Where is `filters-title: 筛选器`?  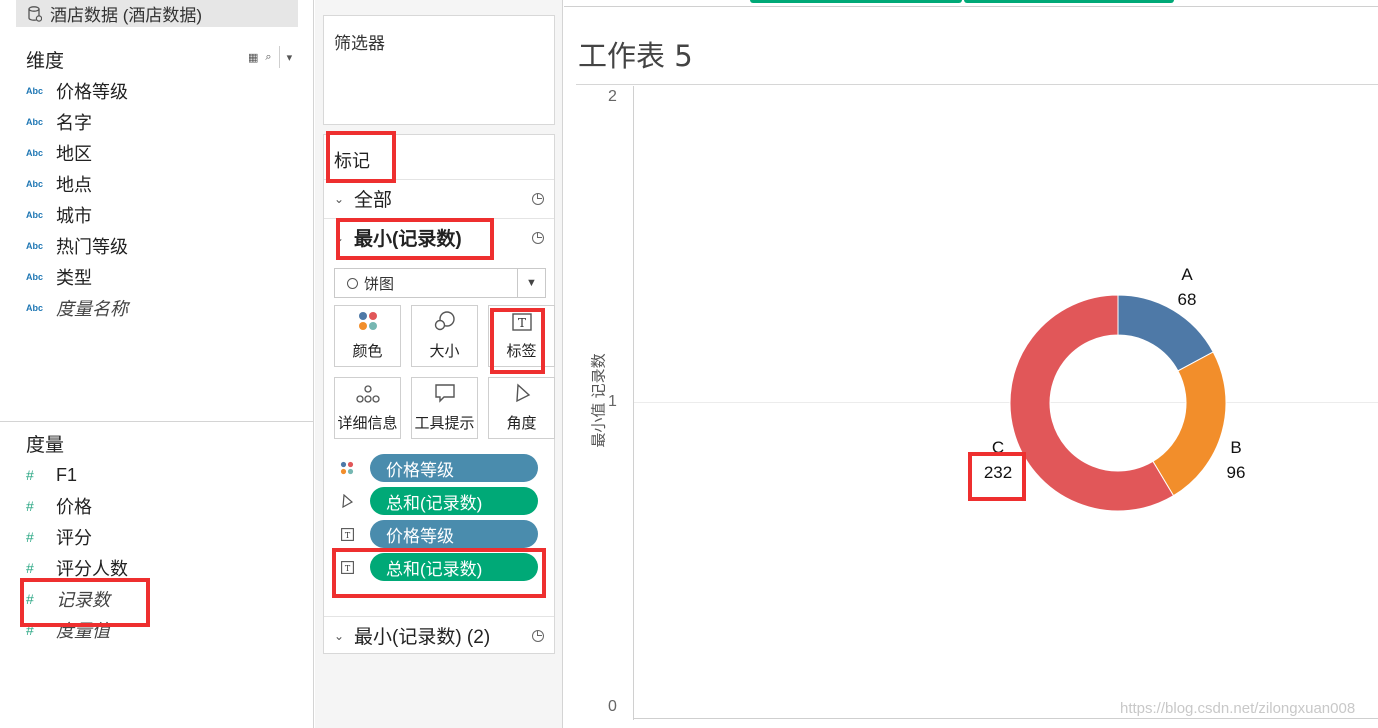
filters-title: 筛选器 is located at coordinates (359, 43).